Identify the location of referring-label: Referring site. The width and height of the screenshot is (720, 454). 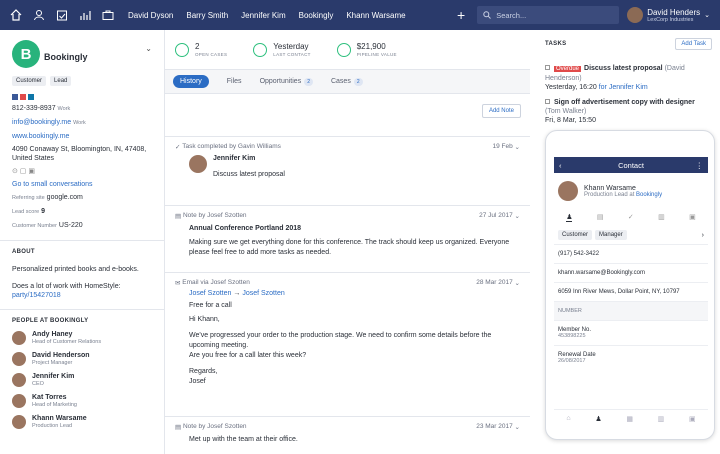
(28, 198).